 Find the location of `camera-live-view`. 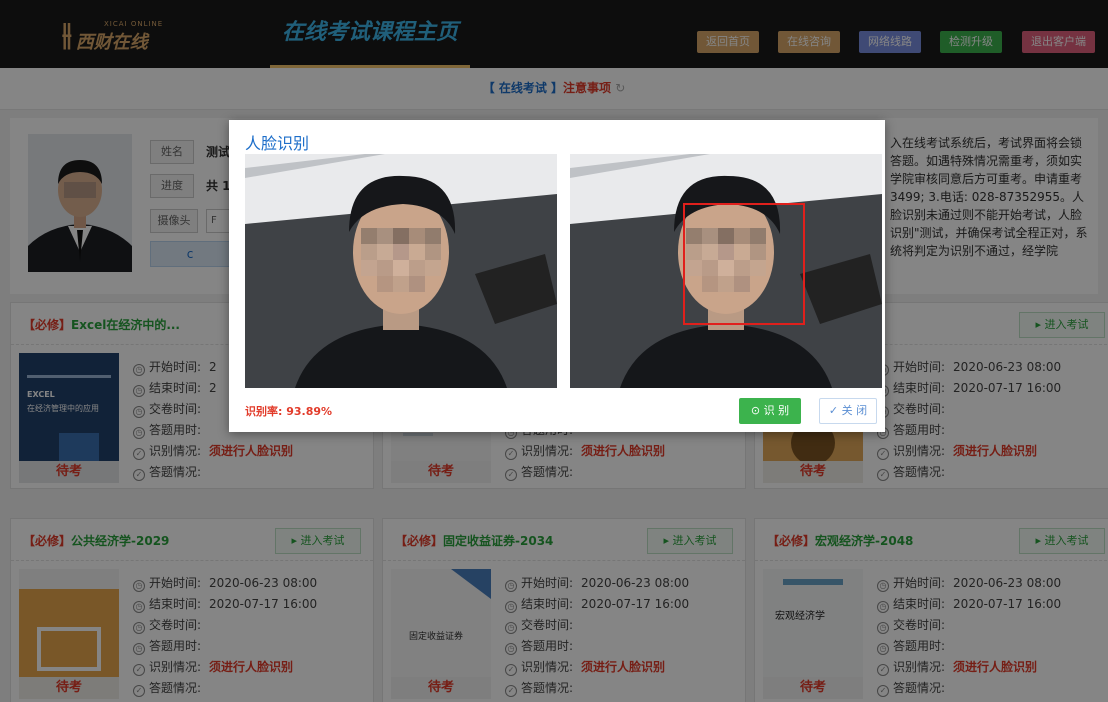

camera-live-view is located at coordinates (401, 271).